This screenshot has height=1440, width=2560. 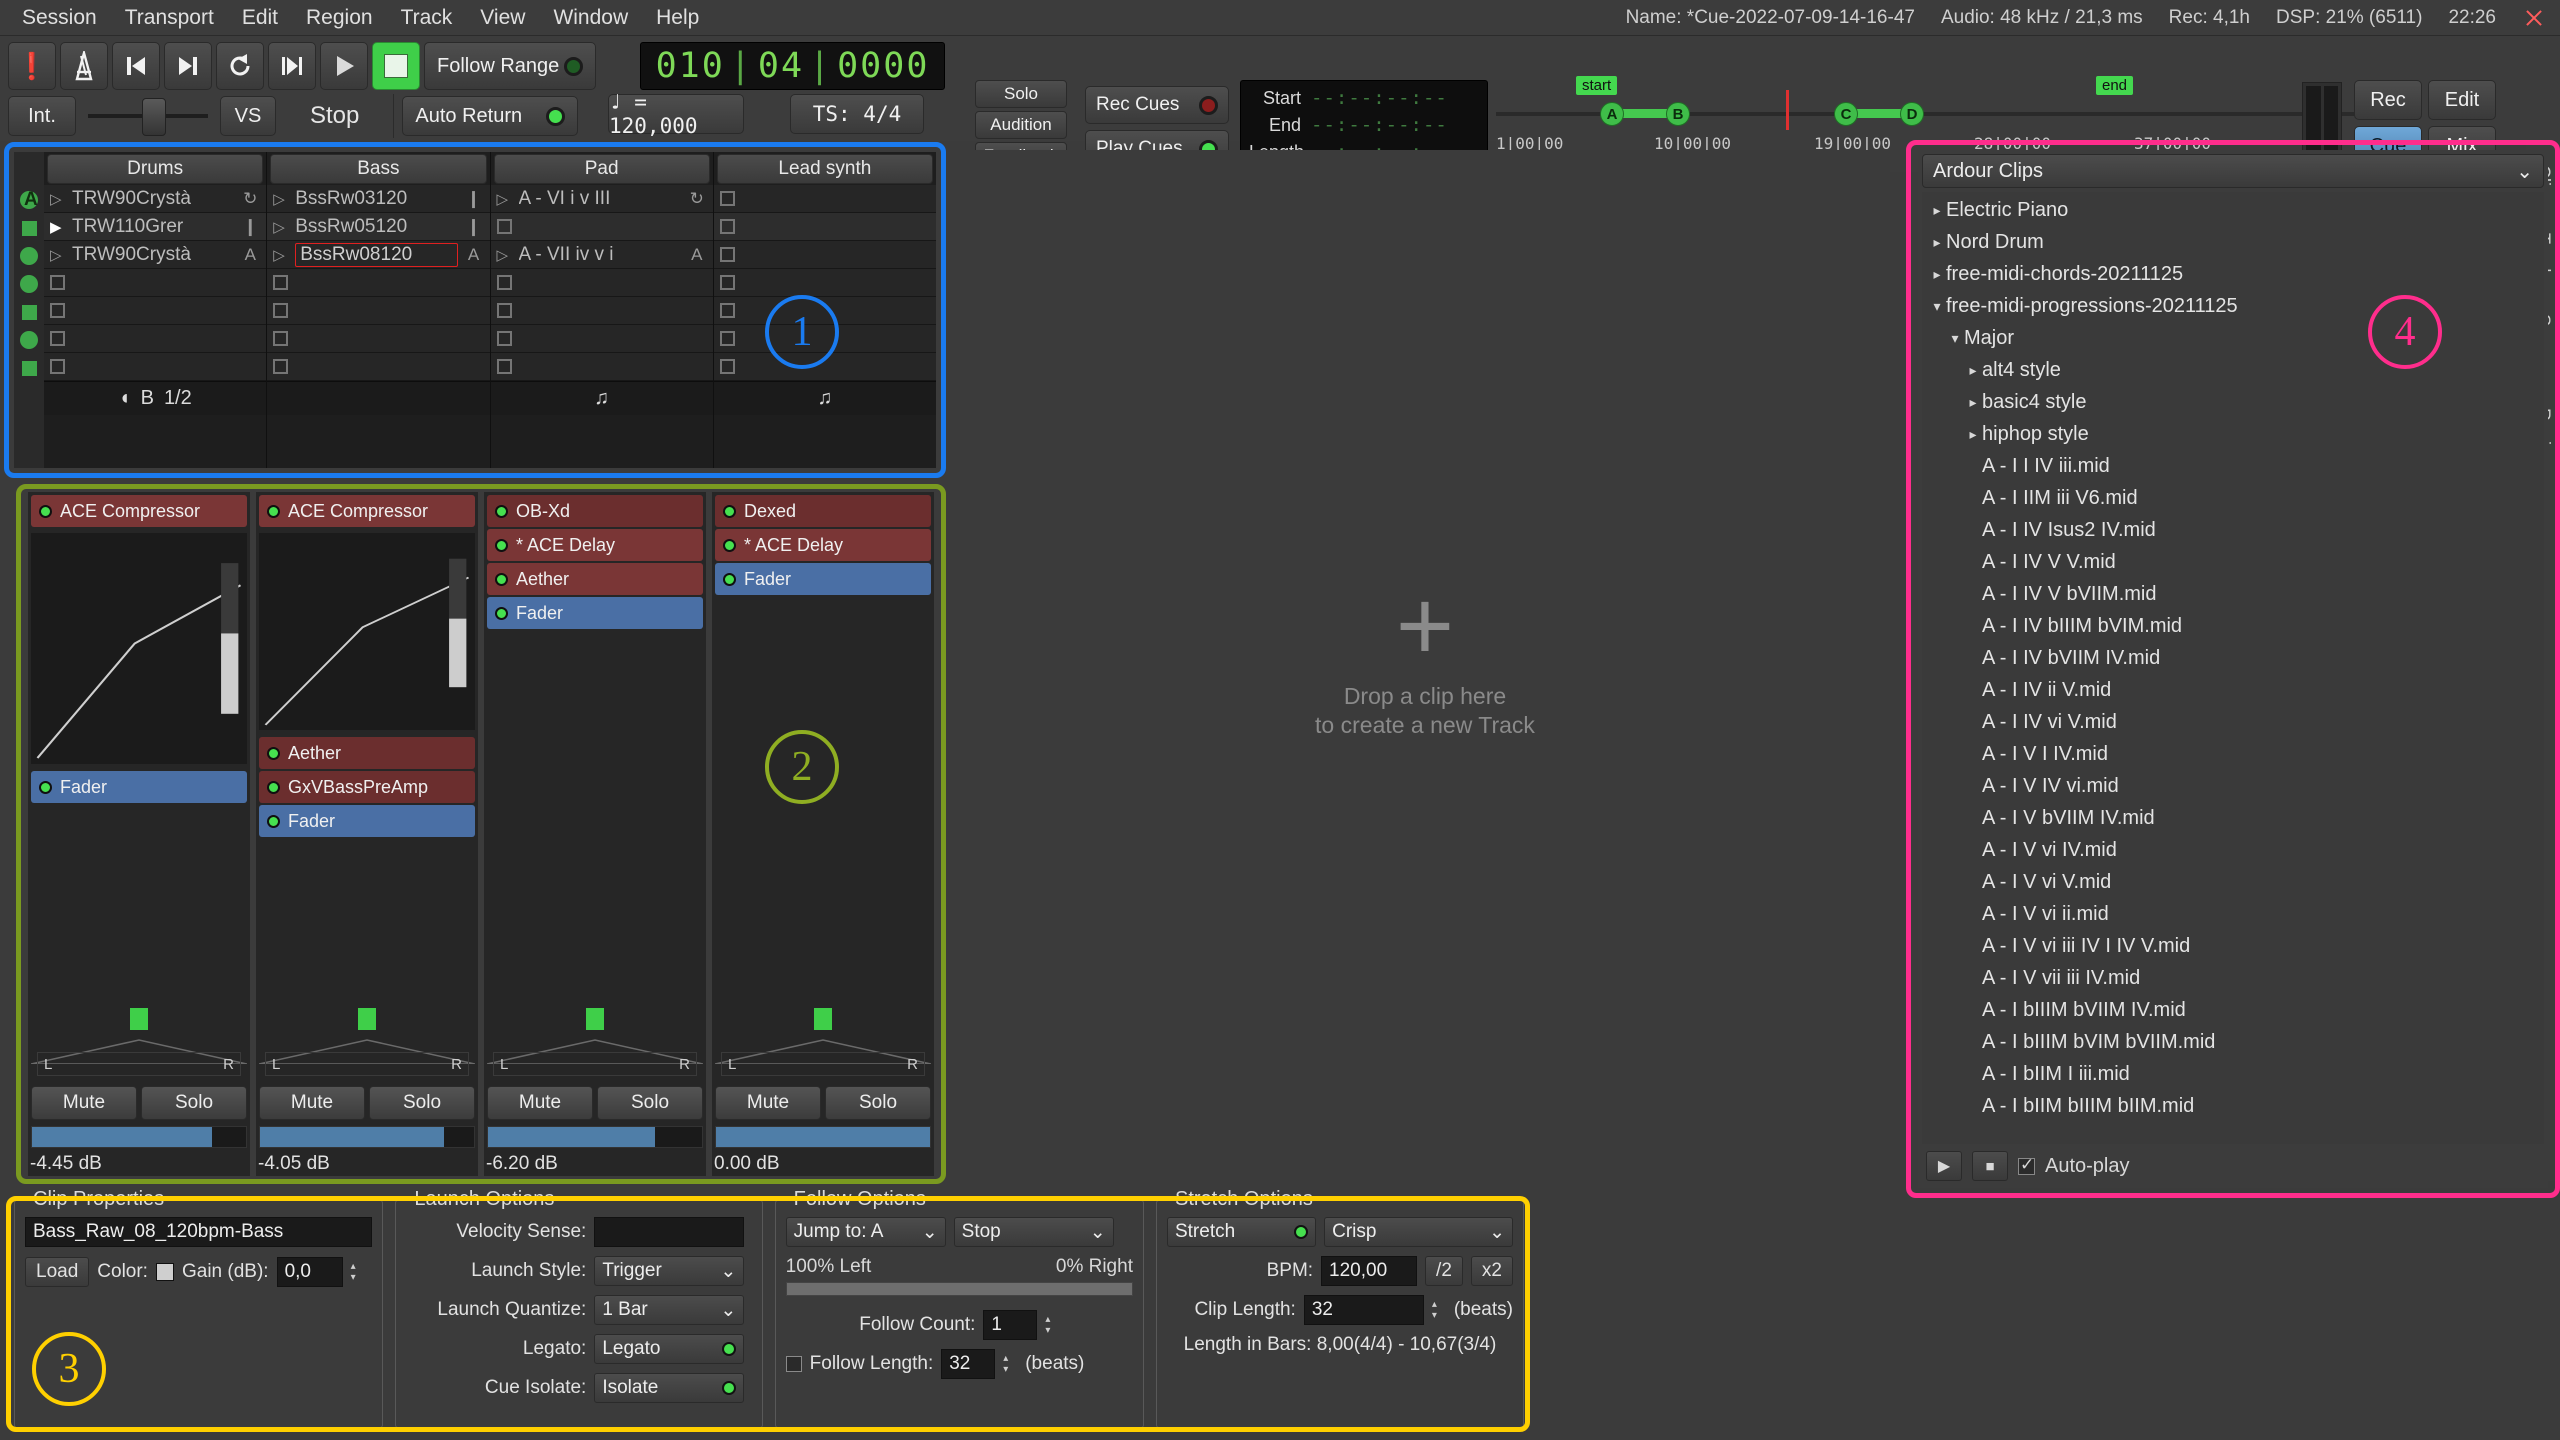 I want to click on gain-slider-pad, so click(x=595, y=1137).